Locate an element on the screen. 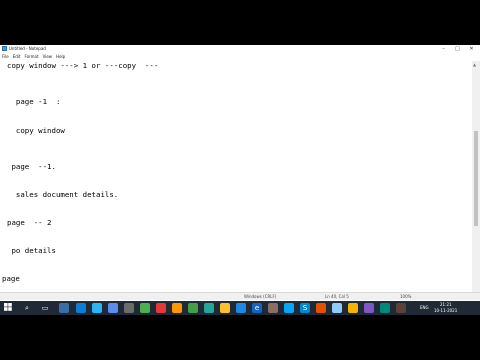 This screenshot has height=360, width=480. editor-line: copy window ---> 1 or ---copy --- is located at coordinates (83, 65).